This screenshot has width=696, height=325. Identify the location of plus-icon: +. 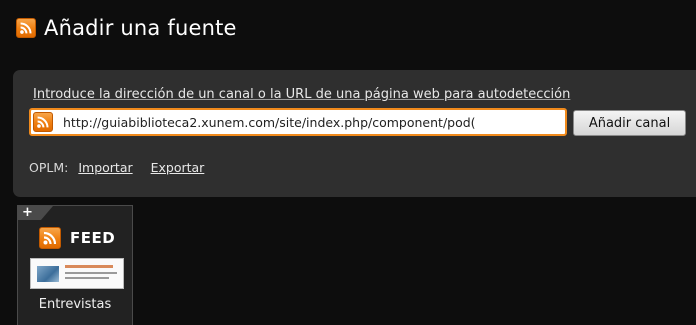
(35, 213).